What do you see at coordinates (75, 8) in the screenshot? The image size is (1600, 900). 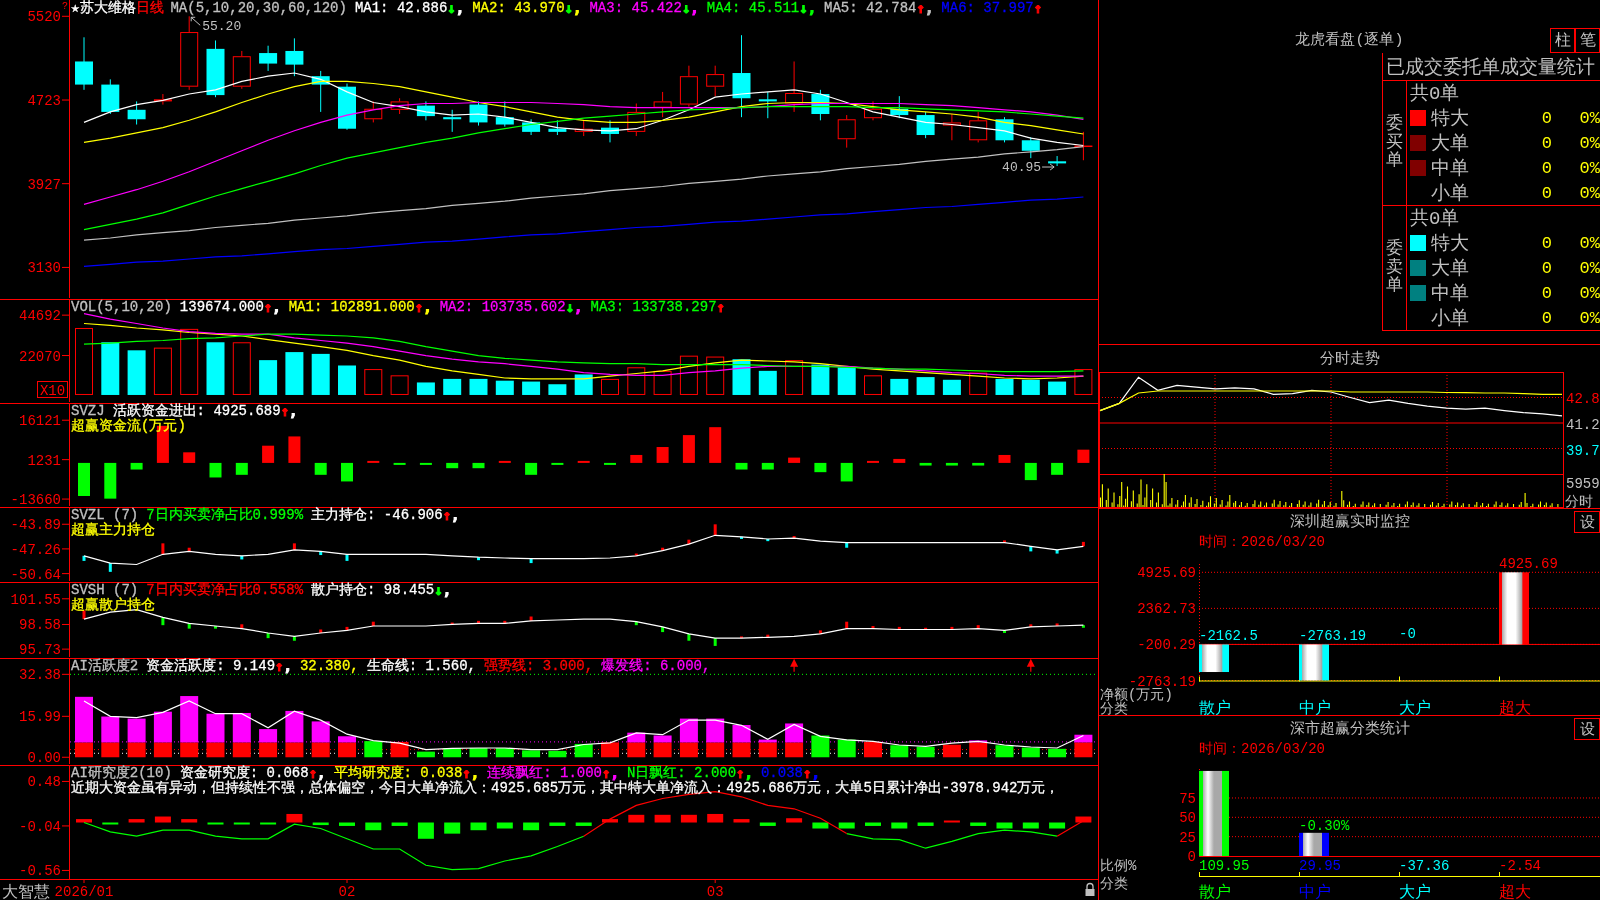 I see `star-symbol: ★` at bounding box center [75, 8].